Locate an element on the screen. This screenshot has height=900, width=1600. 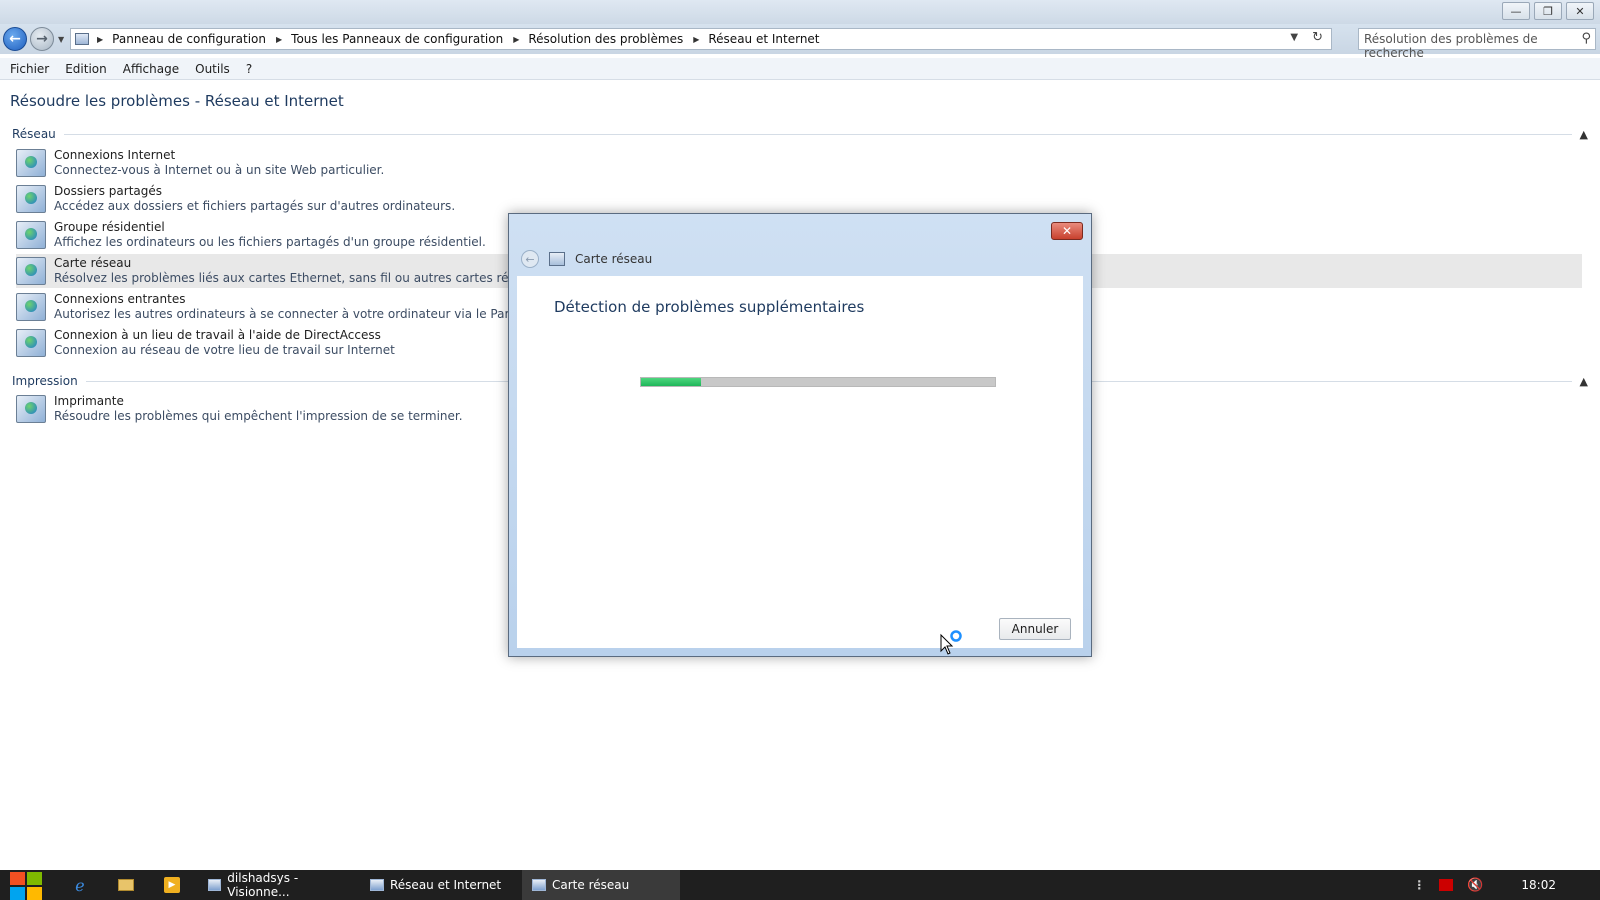
search-input: Résolution des problèmes de recherche ⚲ is located at coordinates (1477, 44).